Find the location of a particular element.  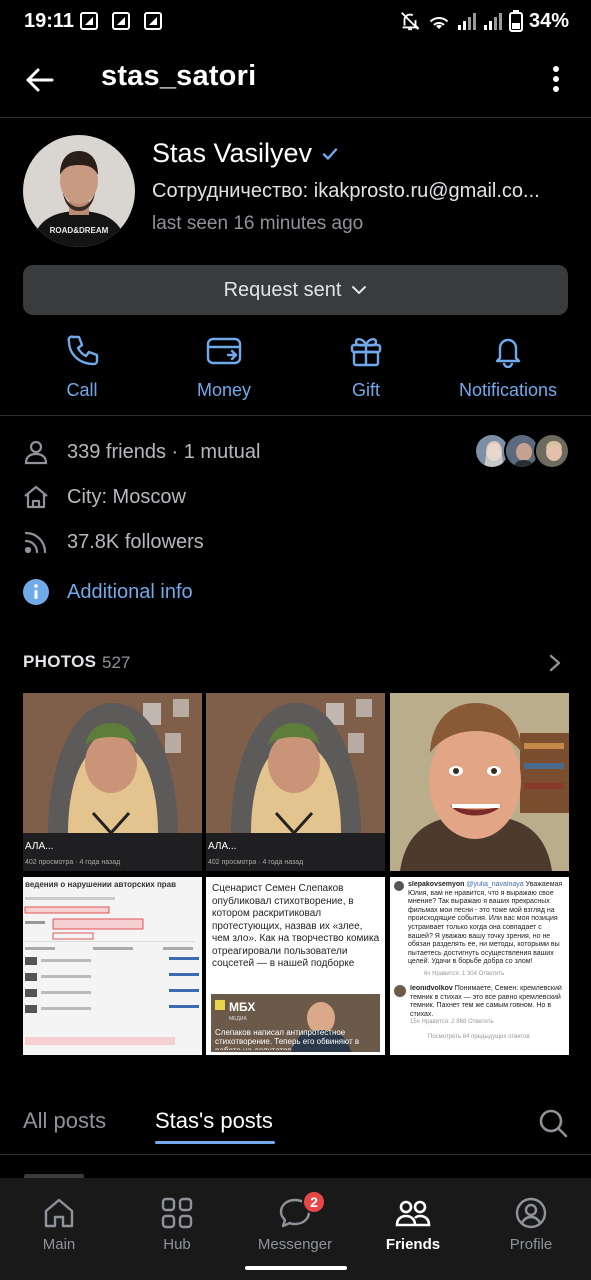

mute-icon is located at coordinates (410, 21).